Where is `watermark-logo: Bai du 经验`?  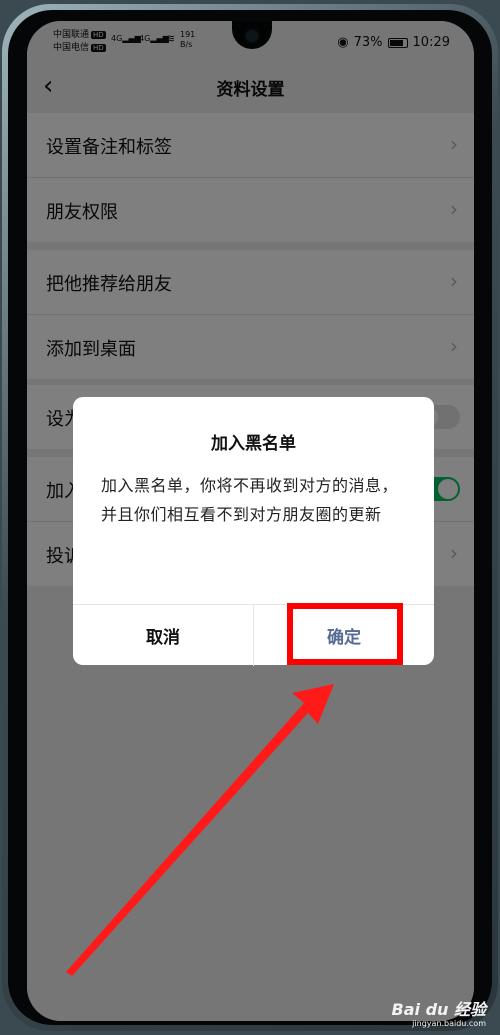
watermark-logo: Bai du 经验 is located at coordinates (438, 1009).